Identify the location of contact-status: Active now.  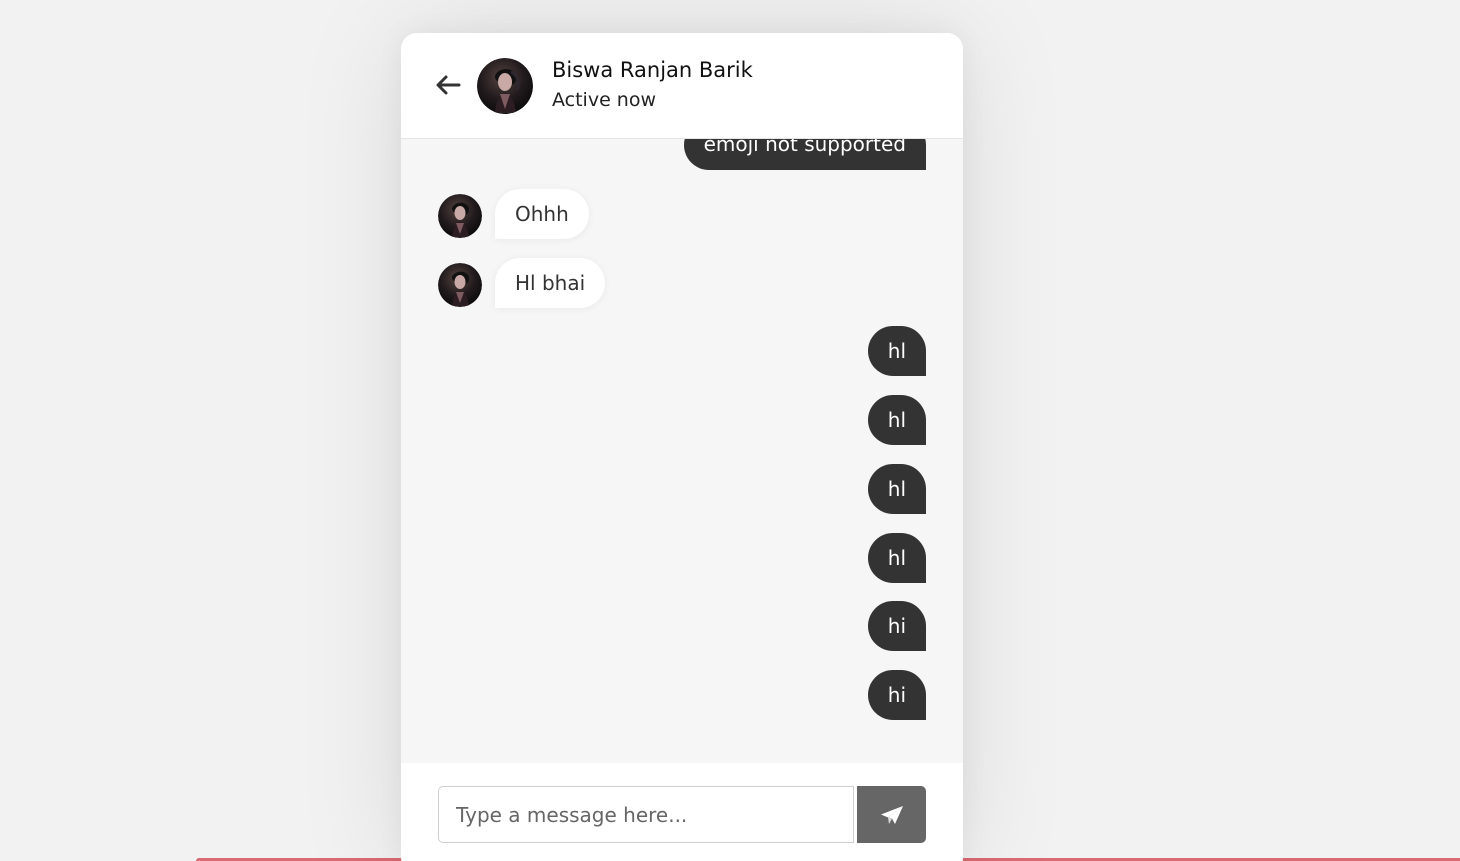
(604, 100).